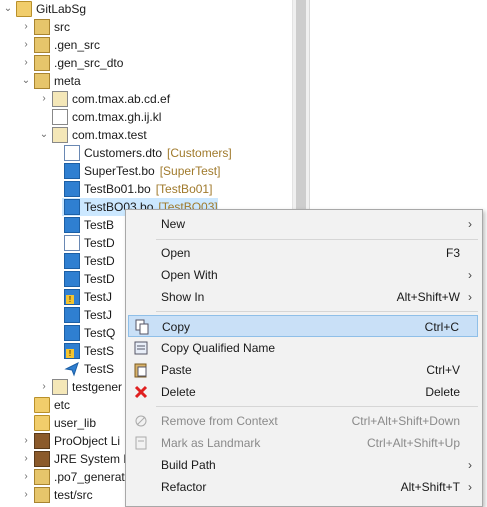  What do you see at coordinates (88, 225) in the screenshot?
I see `tree-item-file: TestB` at bounding box center [88, 225].